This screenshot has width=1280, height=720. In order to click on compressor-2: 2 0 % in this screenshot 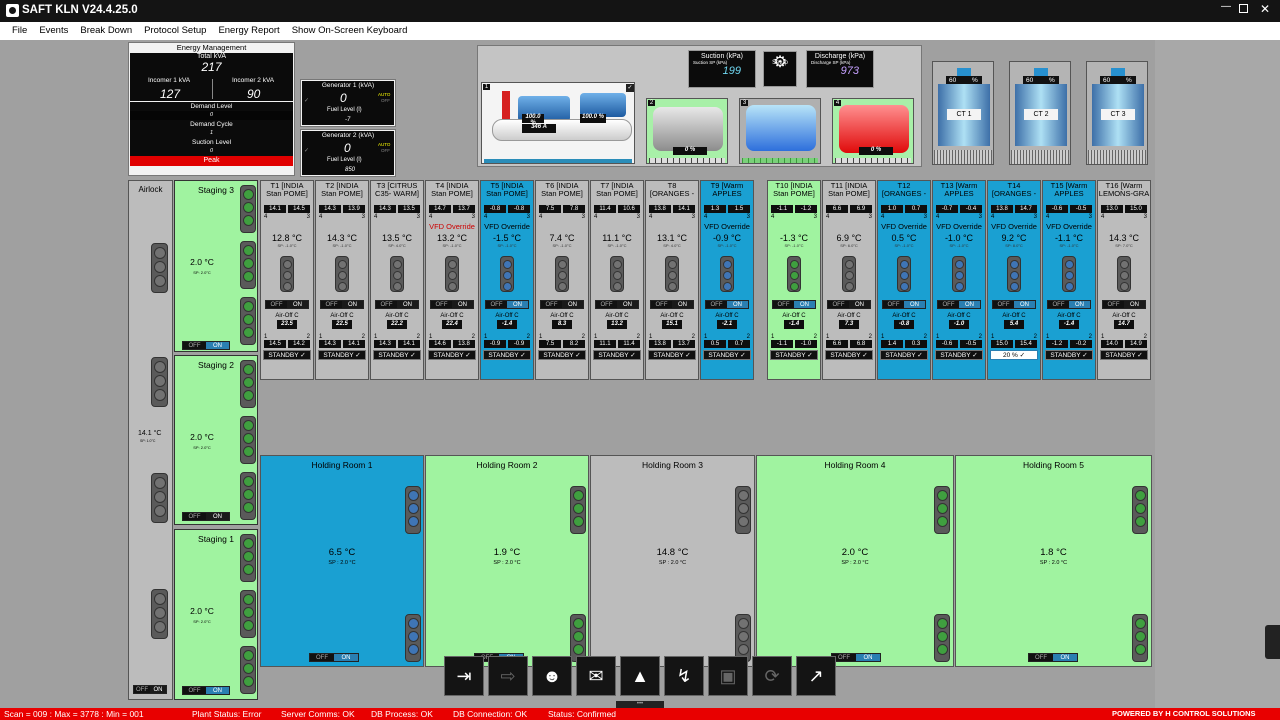, I will do `click(687, 131)`.